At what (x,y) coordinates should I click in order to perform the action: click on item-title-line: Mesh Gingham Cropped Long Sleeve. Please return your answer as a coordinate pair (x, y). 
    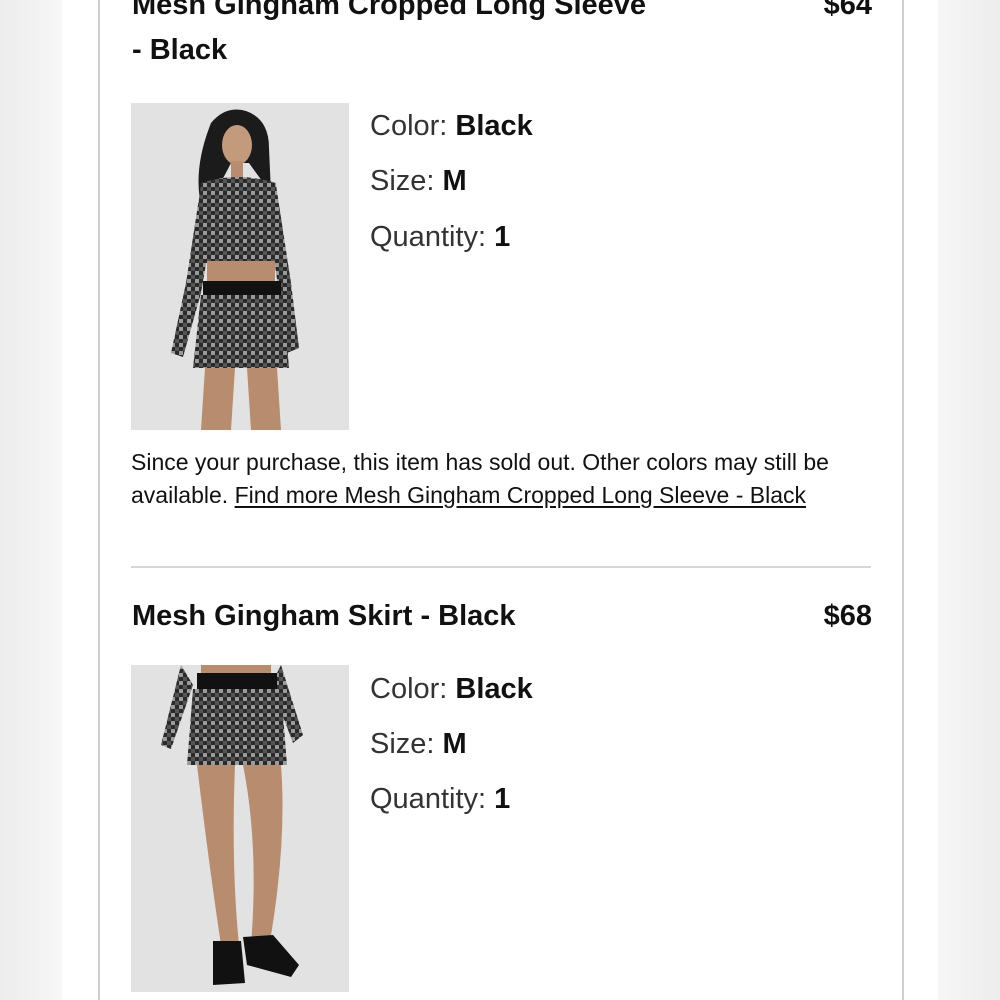
    Looking at the image, I should click on (389, 10).